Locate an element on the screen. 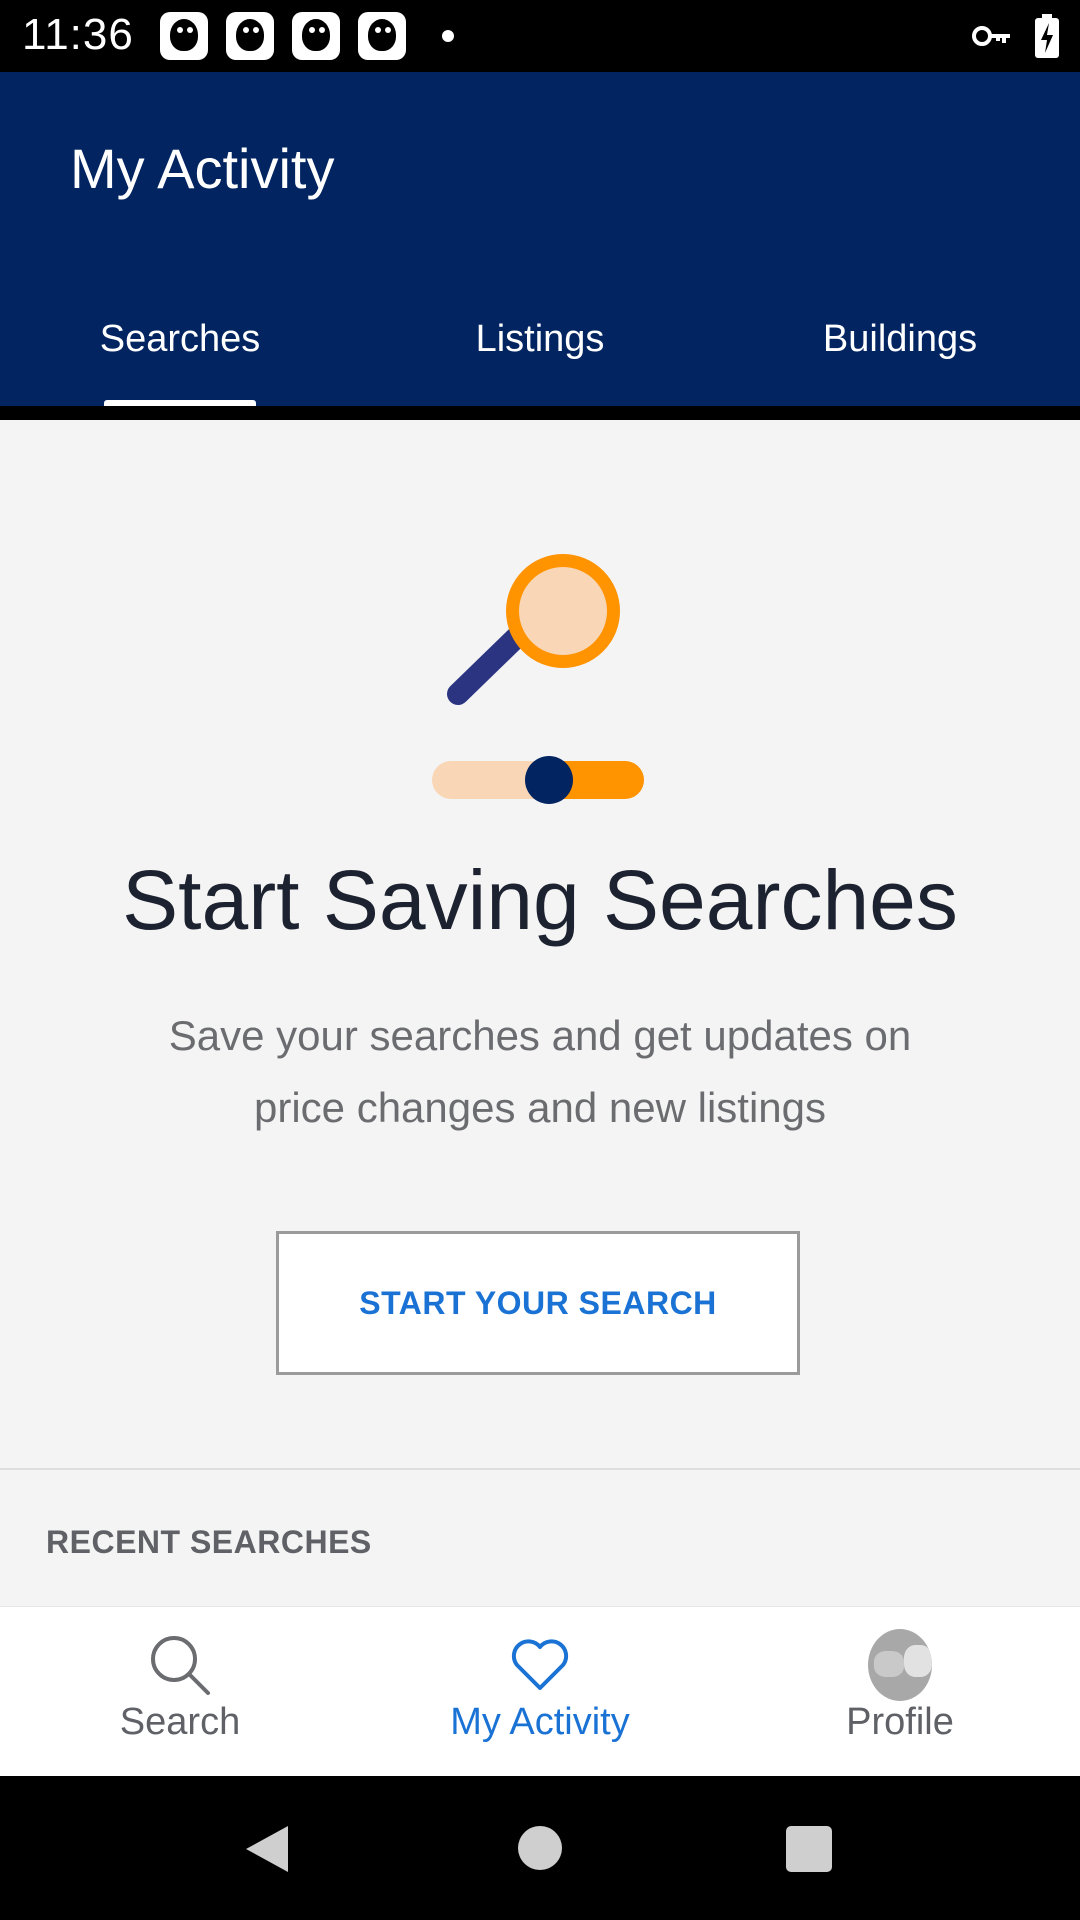  status-right is located at coordinates (1016, 36).